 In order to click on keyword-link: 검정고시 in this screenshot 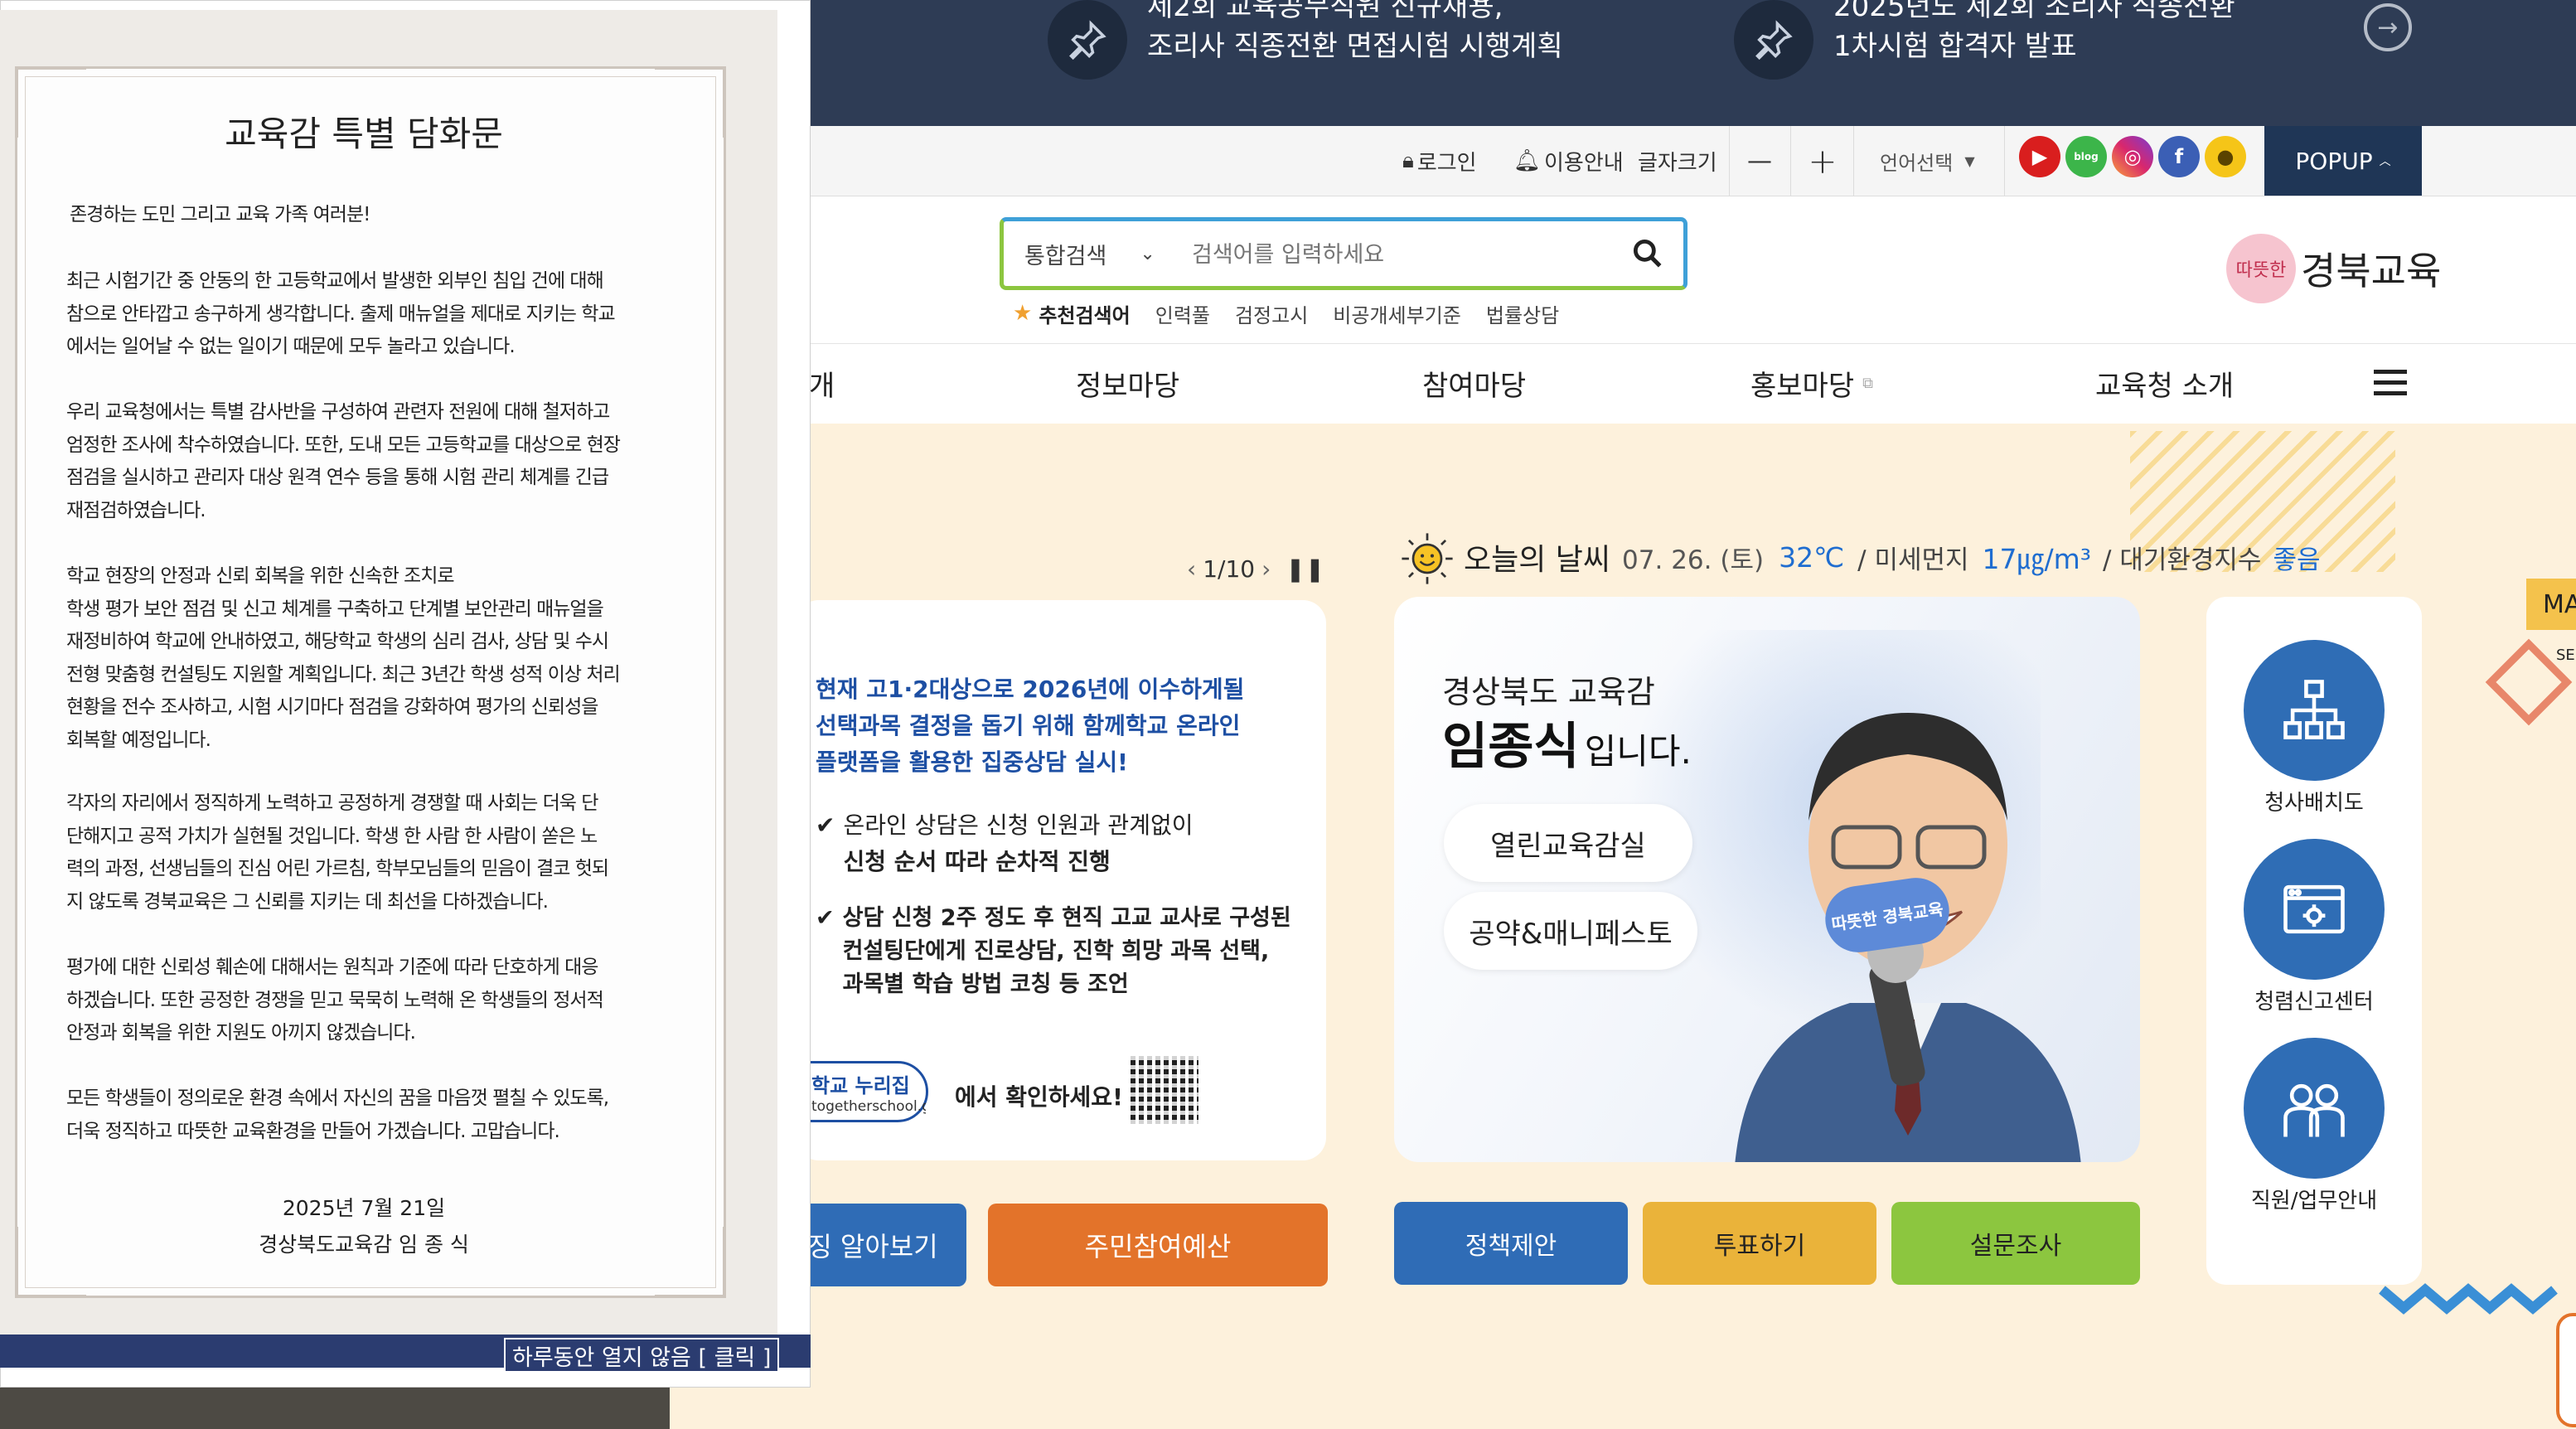, I will do `click(1271, 314)`.